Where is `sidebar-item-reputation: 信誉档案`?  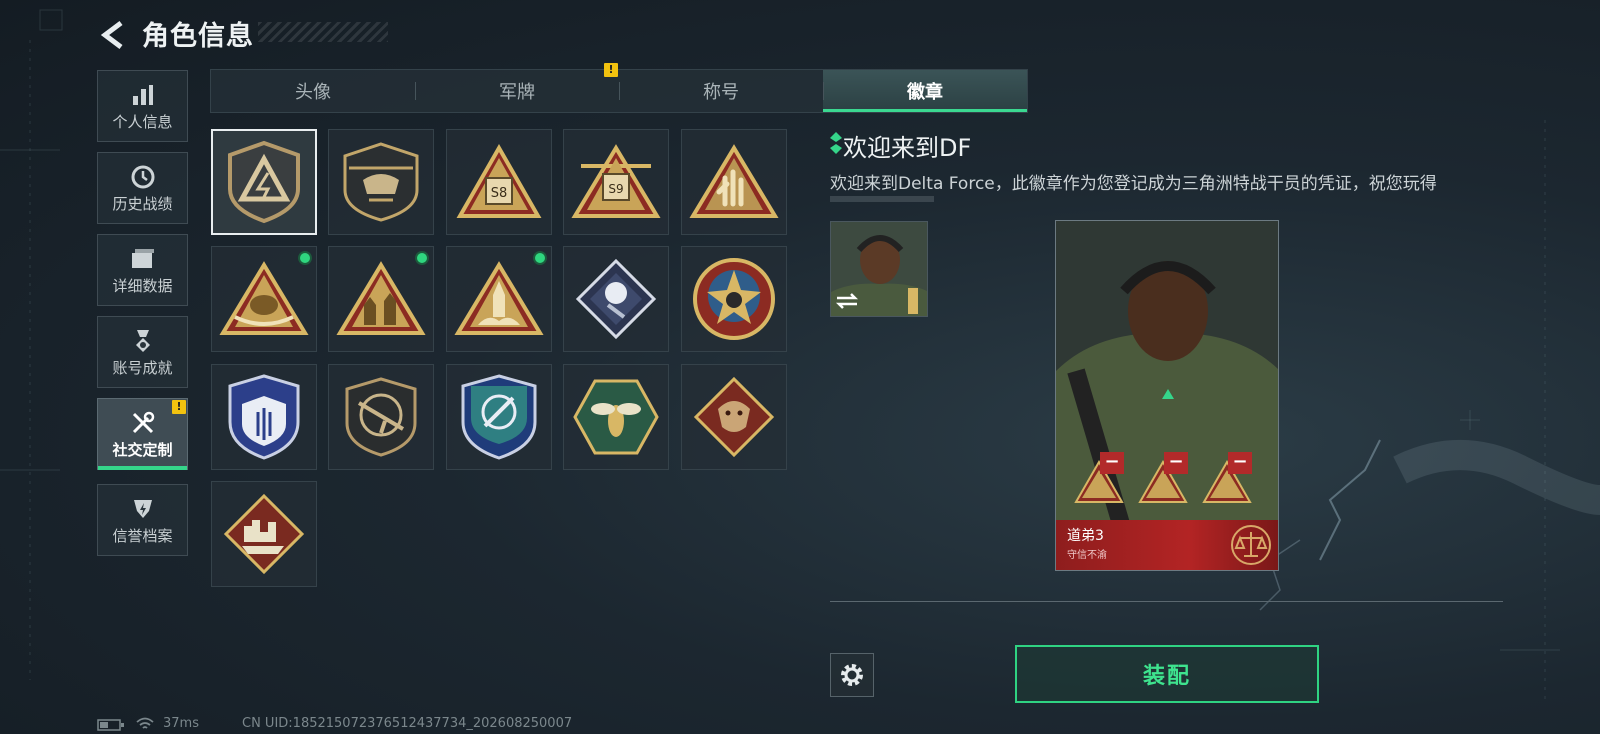
sidebar-item-reputation: 信誉档案 is located at coordinates (142, 520).